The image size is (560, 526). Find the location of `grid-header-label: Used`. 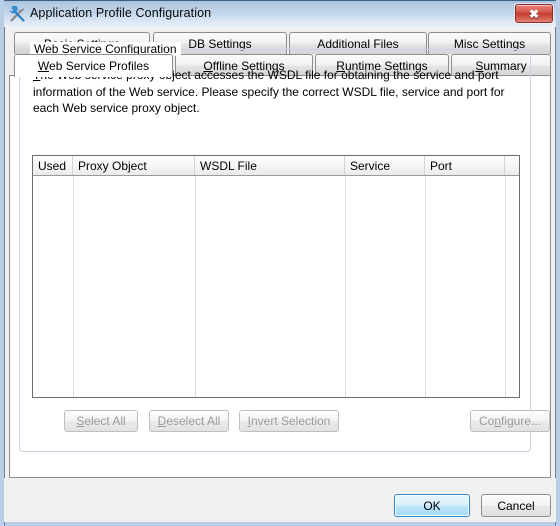

grid-header-label: Used is located at coordinates (52, 165).